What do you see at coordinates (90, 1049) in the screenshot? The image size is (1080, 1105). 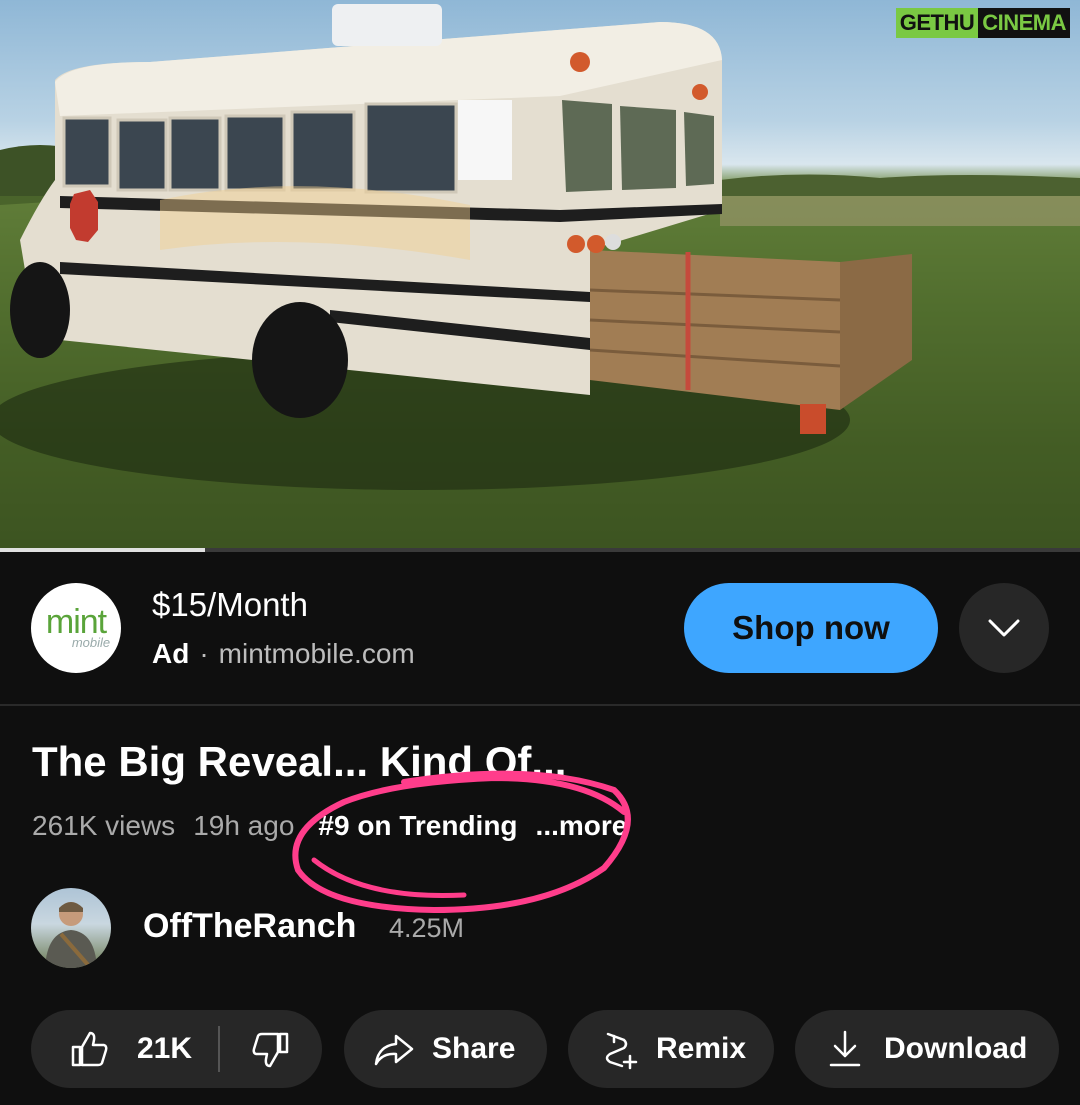 I see `thumbs-up-icon` at bounding box center [90, 1049].